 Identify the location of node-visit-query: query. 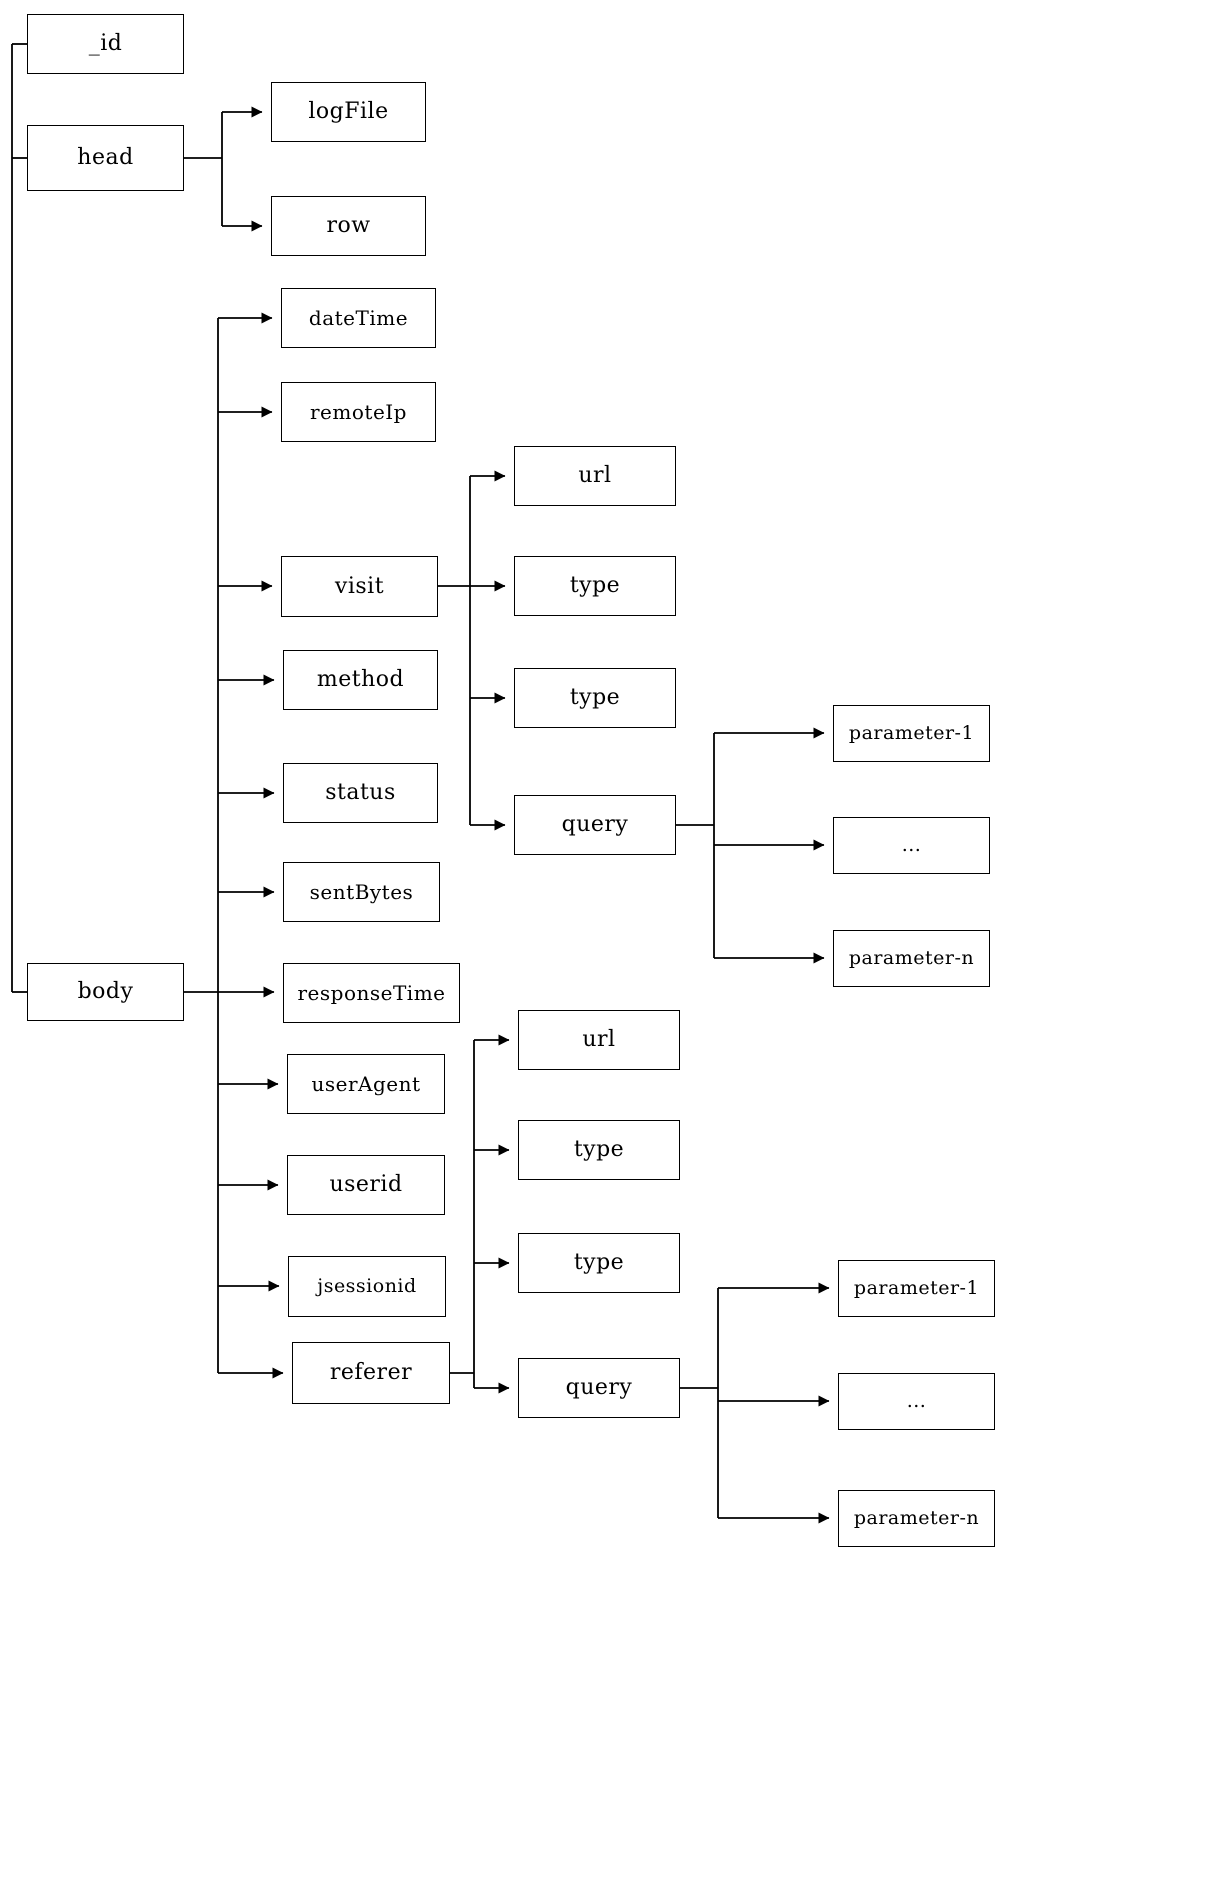
(595, 825).